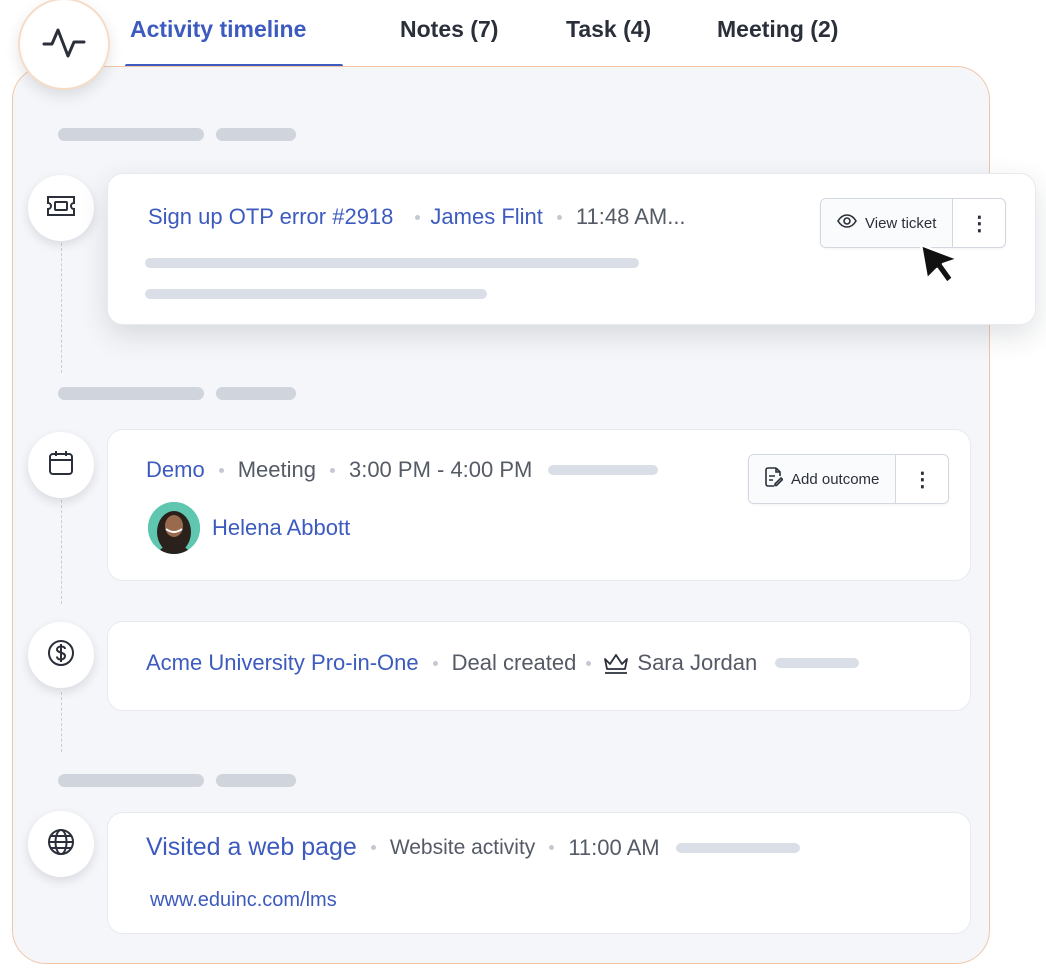 Image resolution: width=1046 pixels, height=970 pixels. What do you see at coordinates (921, 479) in the screenshot?
I see `meeting-more-button: ⋮` at bounding box center [921, 479].